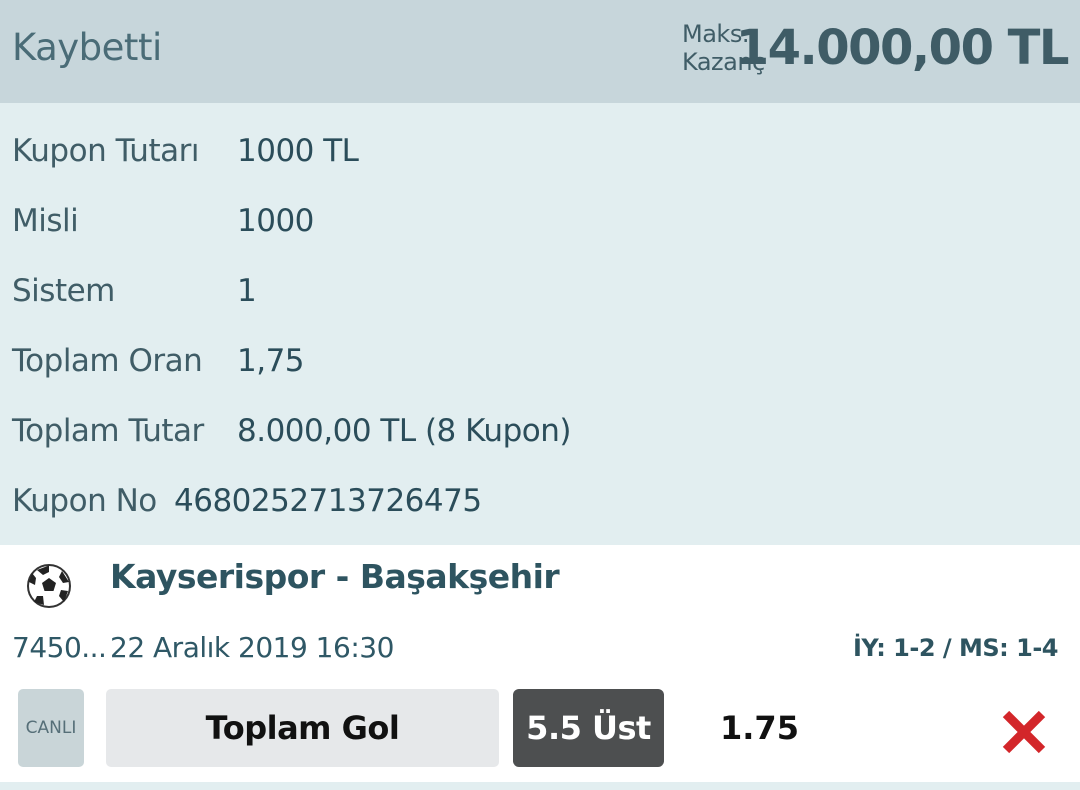 The height and width of the screenshot is (790, 1080). What do you see at coordinates (1024, 732) in the screenshot?
I see `lost-x-icon` at bounding box center [1024, 732].